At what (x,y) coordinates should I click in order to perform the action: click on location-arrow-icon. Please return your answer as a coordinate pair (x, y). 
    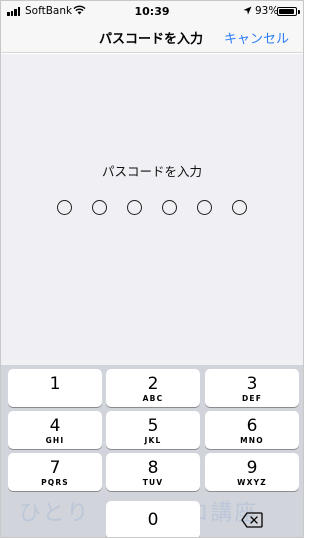
    Looking at the image, I should click on (247, 10).